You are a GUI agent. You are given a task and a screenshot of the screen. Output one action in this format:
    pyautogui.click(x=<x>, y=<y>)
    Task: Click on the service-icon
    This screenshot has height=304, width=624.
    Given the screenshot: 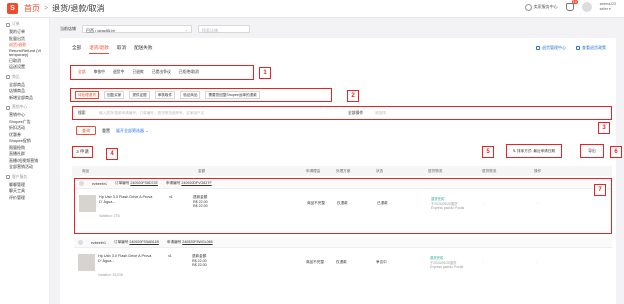 What is the action you would take?
    pyautogui.click(x=528, y=7)
    